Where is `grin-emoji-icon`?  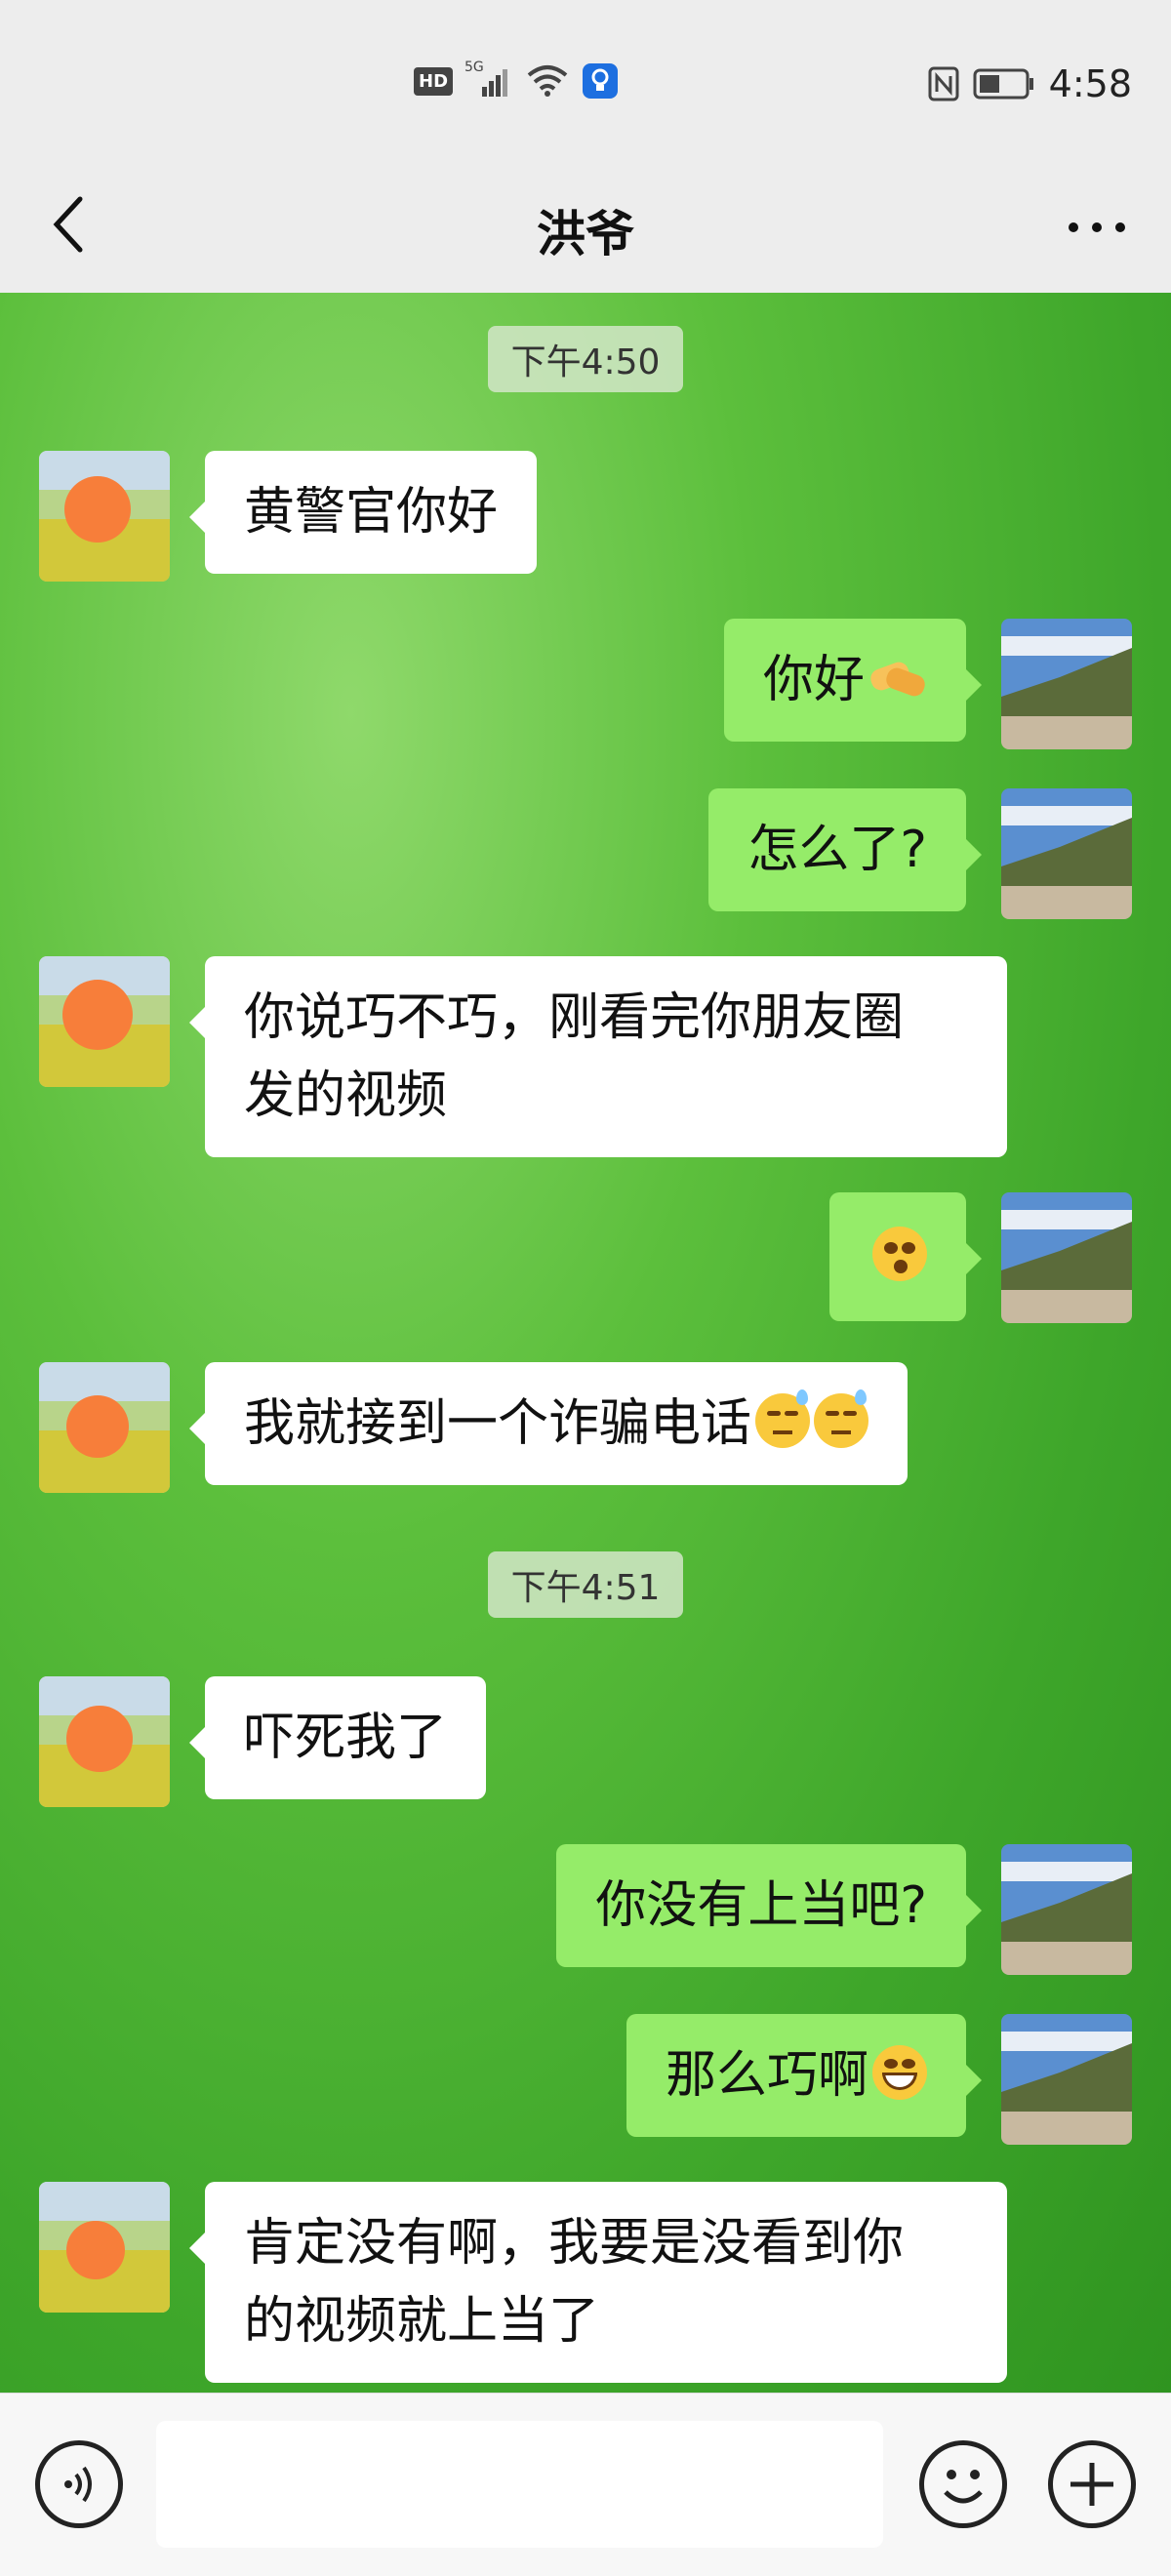 grin-emoji-icon is located at coordinates (899, 2072).